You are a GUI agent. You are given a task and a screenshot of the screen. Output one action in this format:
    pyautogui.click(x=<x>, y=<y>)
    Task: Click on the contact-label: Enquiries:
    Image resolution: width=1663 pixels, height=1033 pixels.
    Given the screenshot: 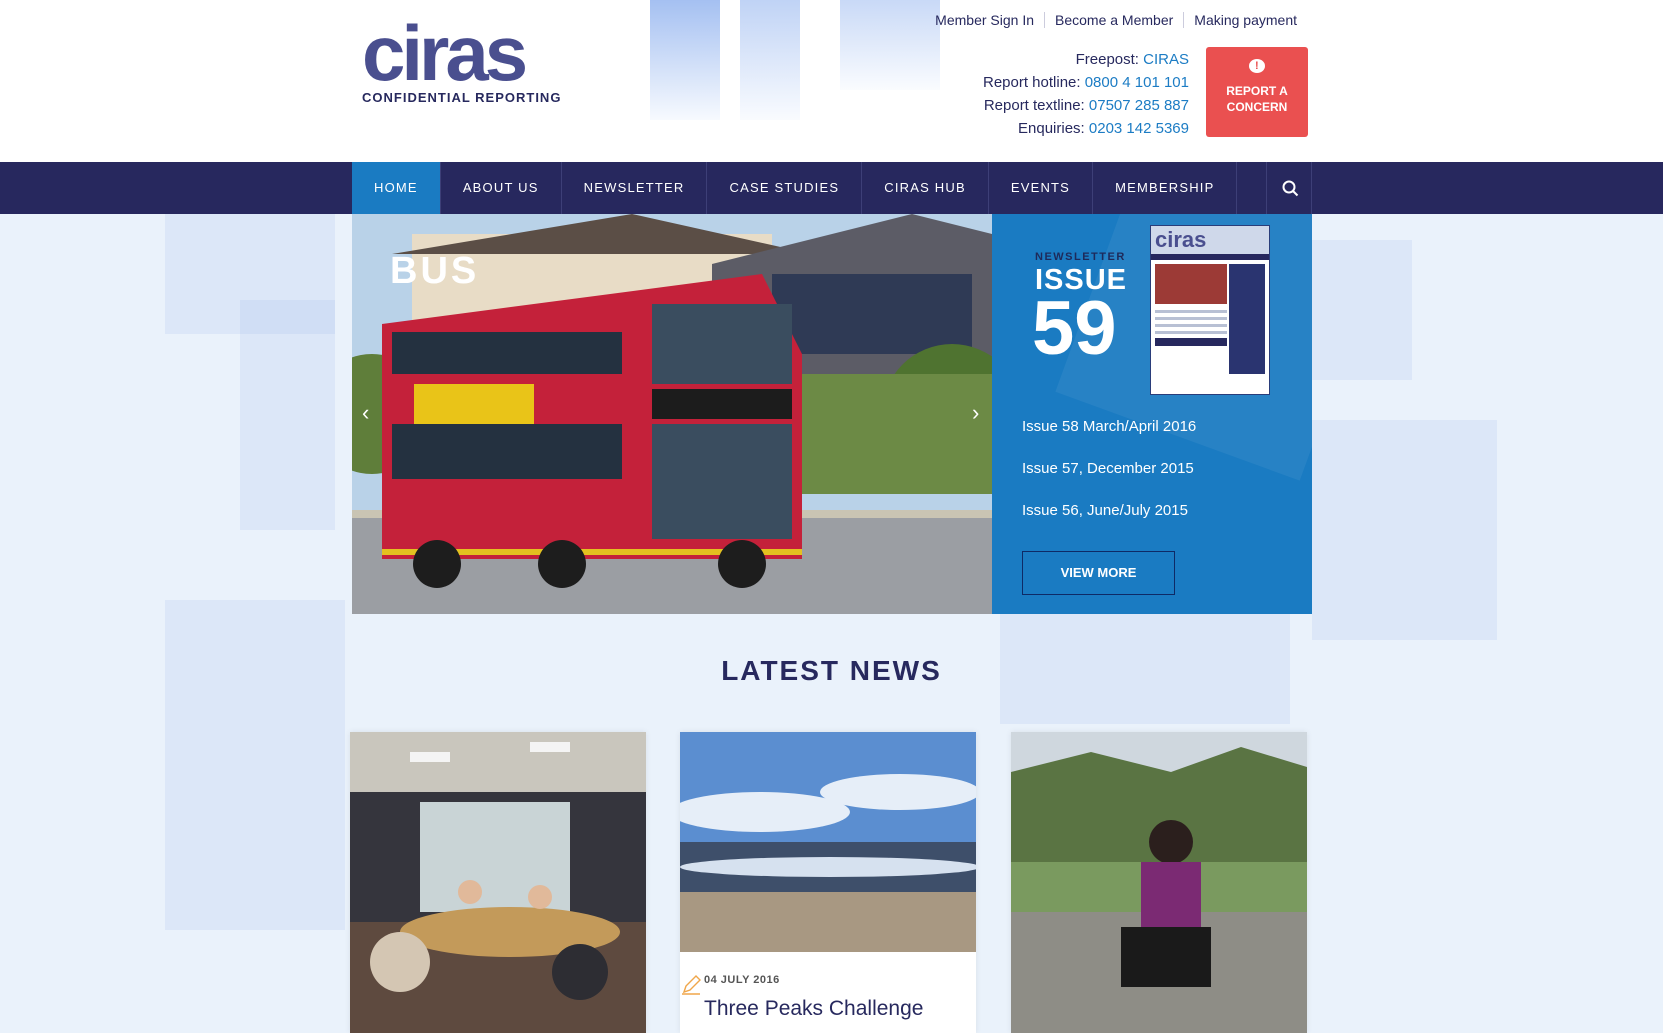 What is the action you would take?
    pyautogui.click(x=1051, y=128)
    